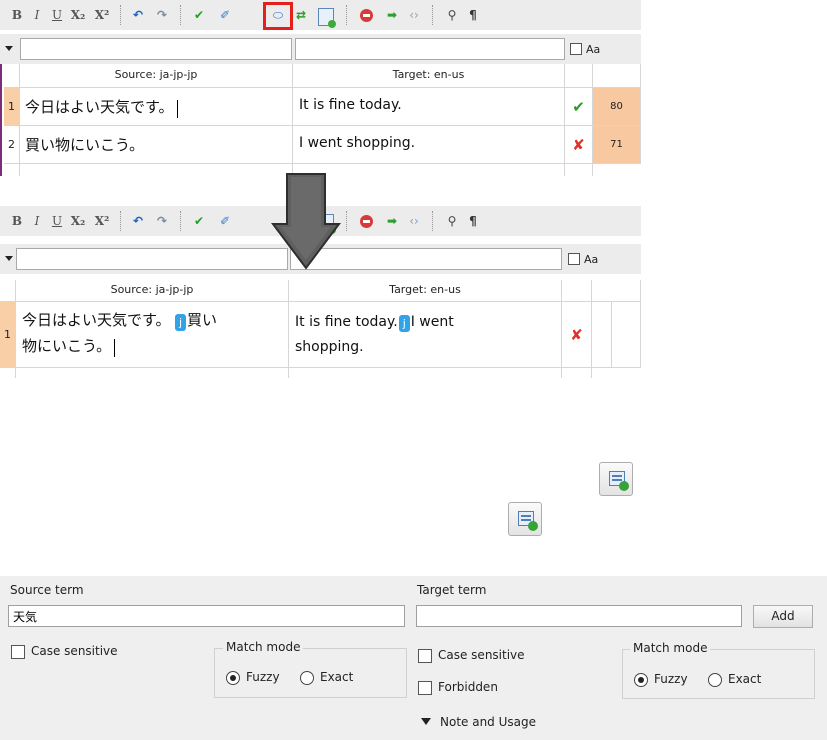 This screenshot has height=740, width=827. What do you see at coordinates (481, 655) in the screenshot?
I see `target-case-sensitive-label: Case sensitive` at bounding box center [481, 655].